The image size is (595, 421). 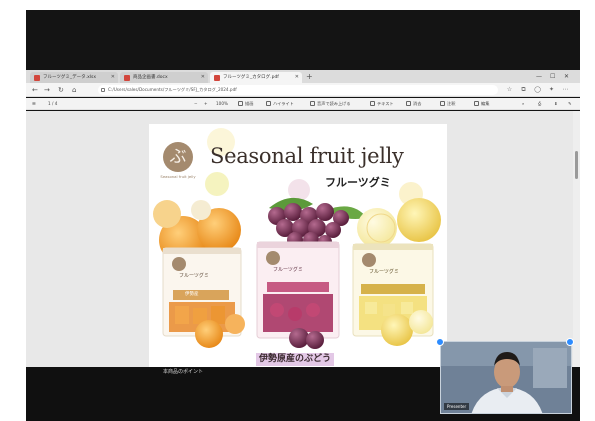 What do you see at coordinates (476, 103) in the screenshot?
I see `edit-icon` at bounding box center [476, 103].